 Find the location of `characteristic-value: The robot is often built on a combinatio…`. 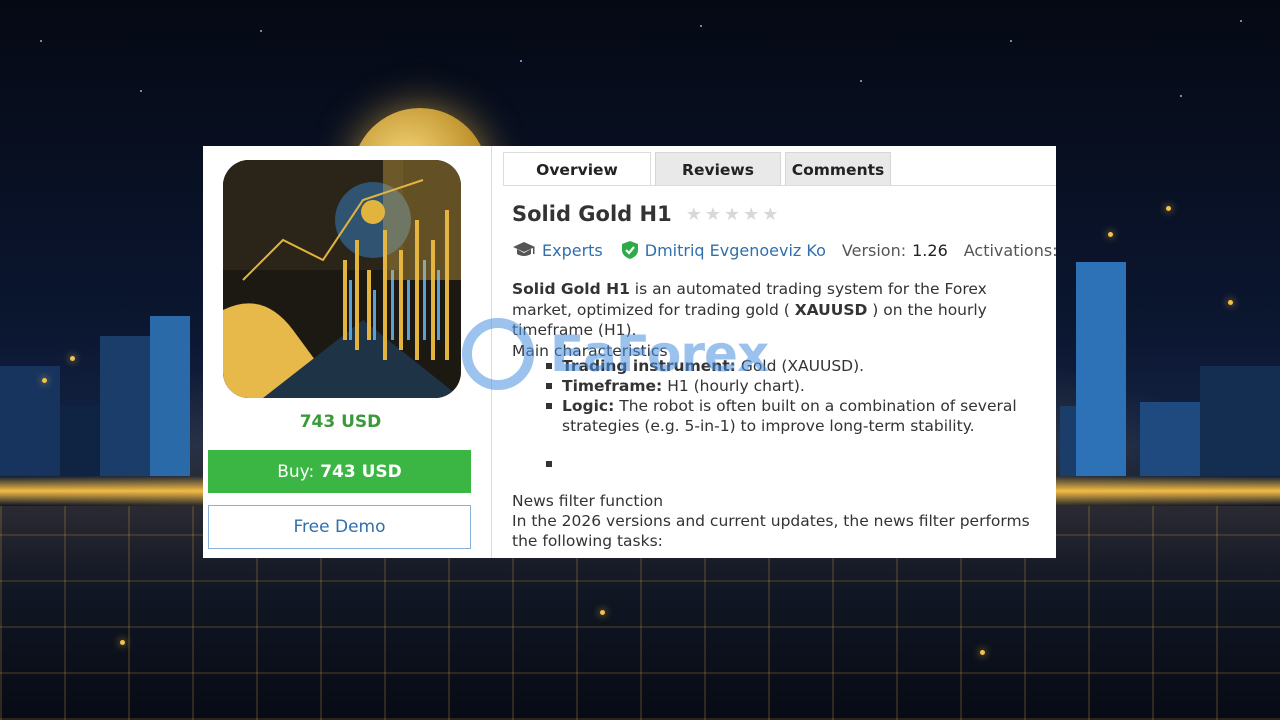

characteristic-value: The robot is often built on a combinatio… is located at coordinates (789, 416).